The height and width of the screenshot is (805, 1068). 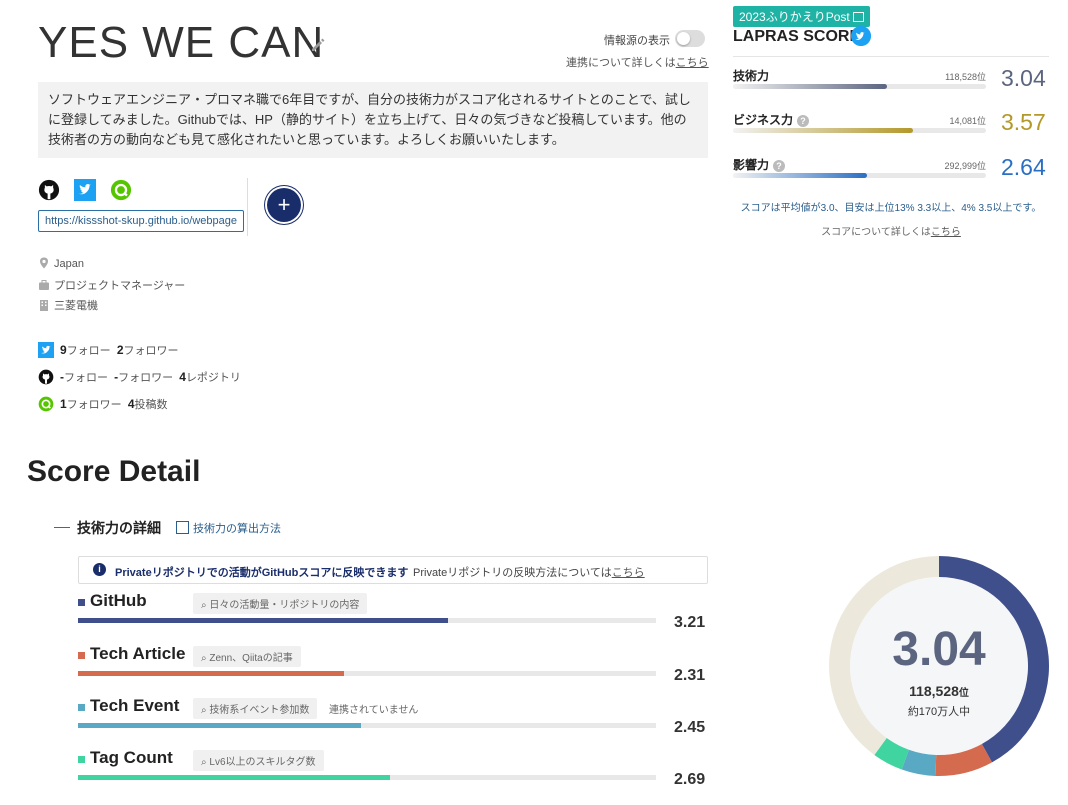 I want to click on private-notice-text: Privateリポジトリでの活動がGitHubスコアに反映できます, so click(x=262, y=573).